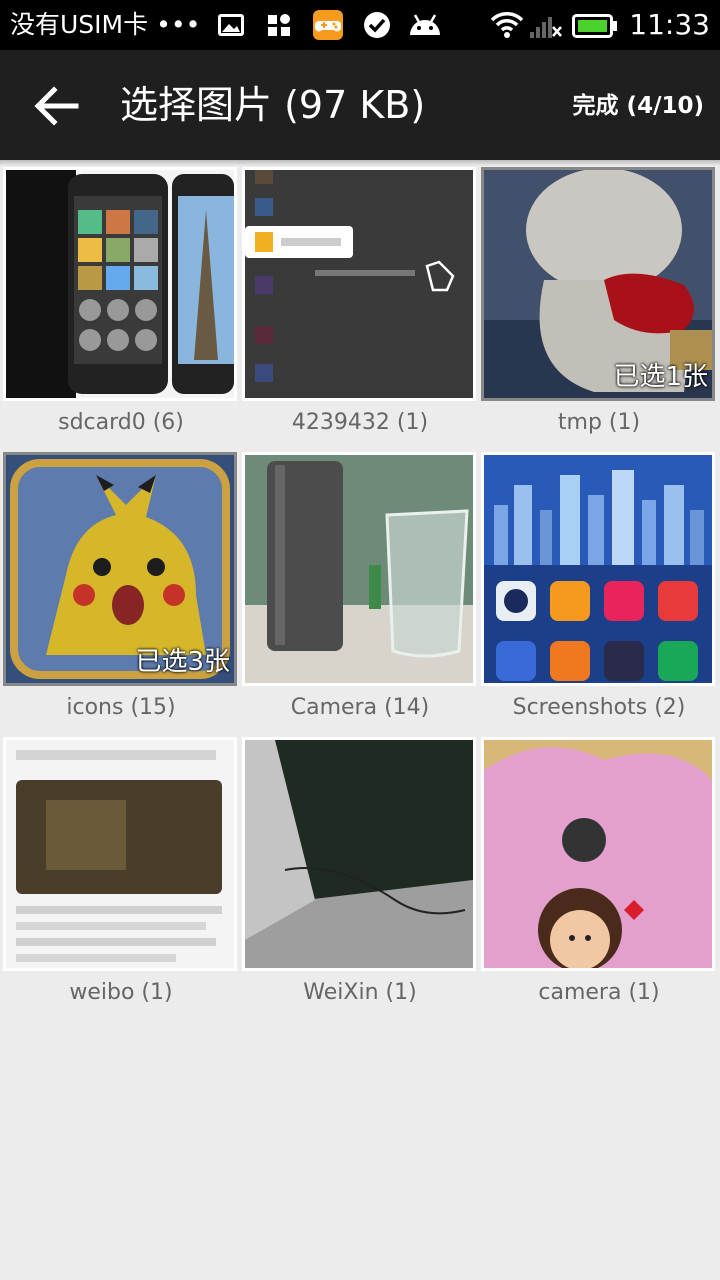  Describe the element at coordinates (182, 662) in the screenshot. I see `selected-count-badge: 已选3张` at that location.